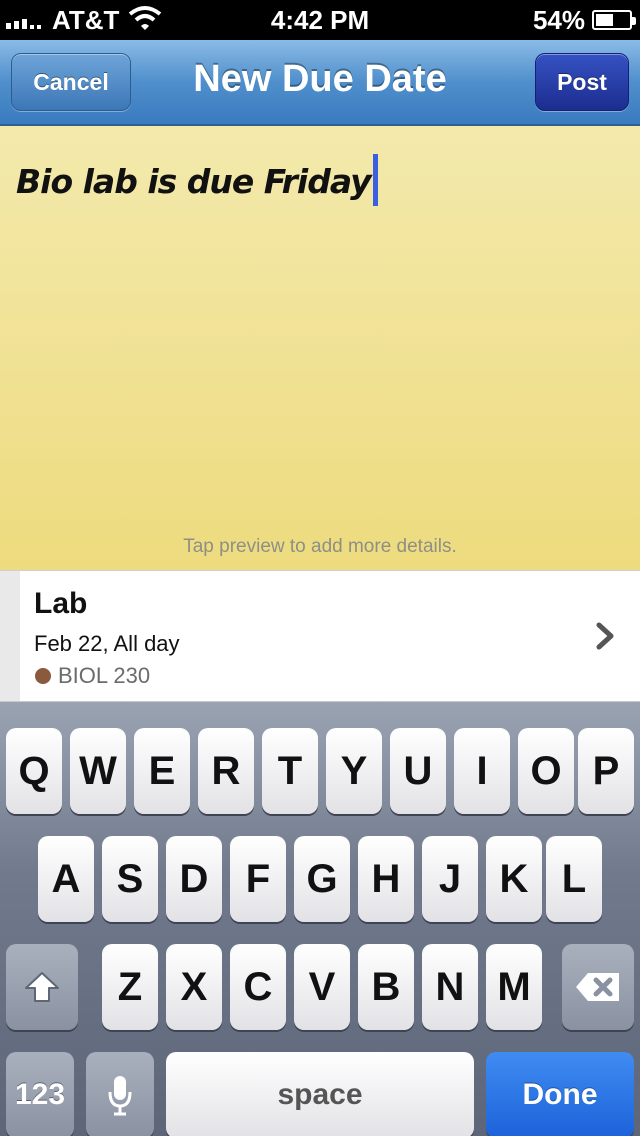  Describe the element at coordinates (66, 879) in the screenshot. I see `key-a: A` at that location.